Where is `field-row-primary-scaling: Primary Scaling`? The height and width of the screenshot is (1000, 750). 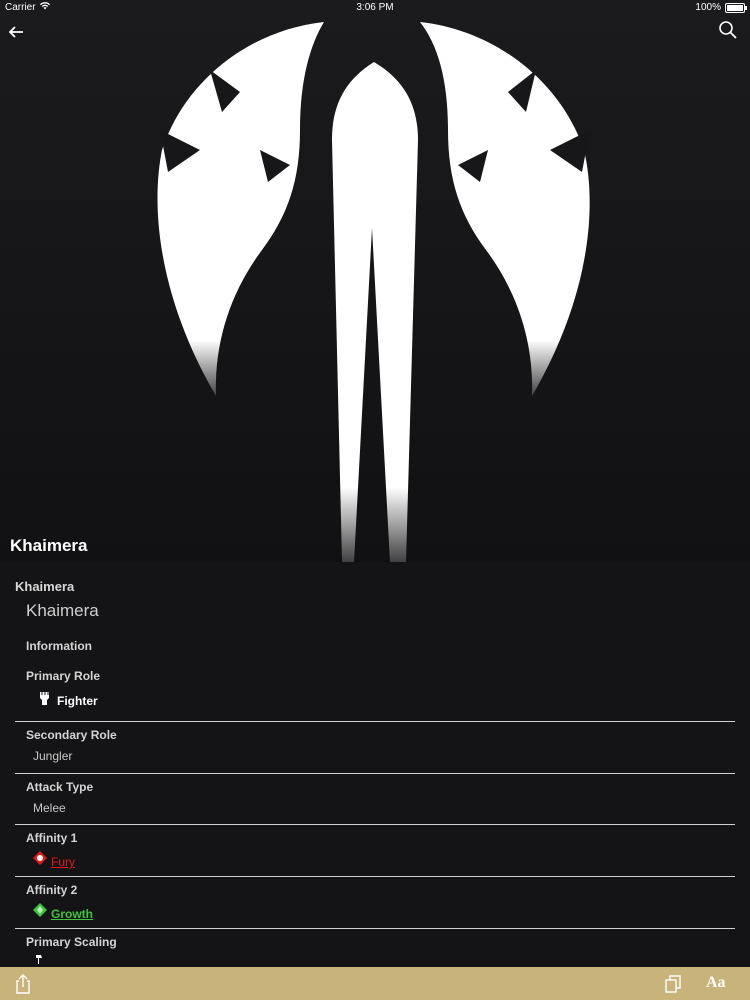
field-row-primary-scaling: Primary Scaling is located at coordinates (375, 948).